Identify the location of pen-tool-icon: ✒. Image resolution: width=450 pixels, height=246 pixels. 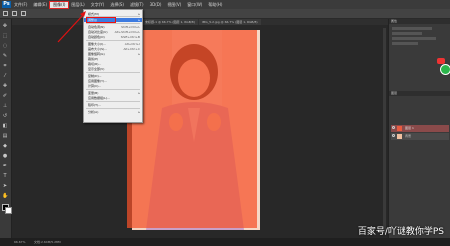
(5, 166).